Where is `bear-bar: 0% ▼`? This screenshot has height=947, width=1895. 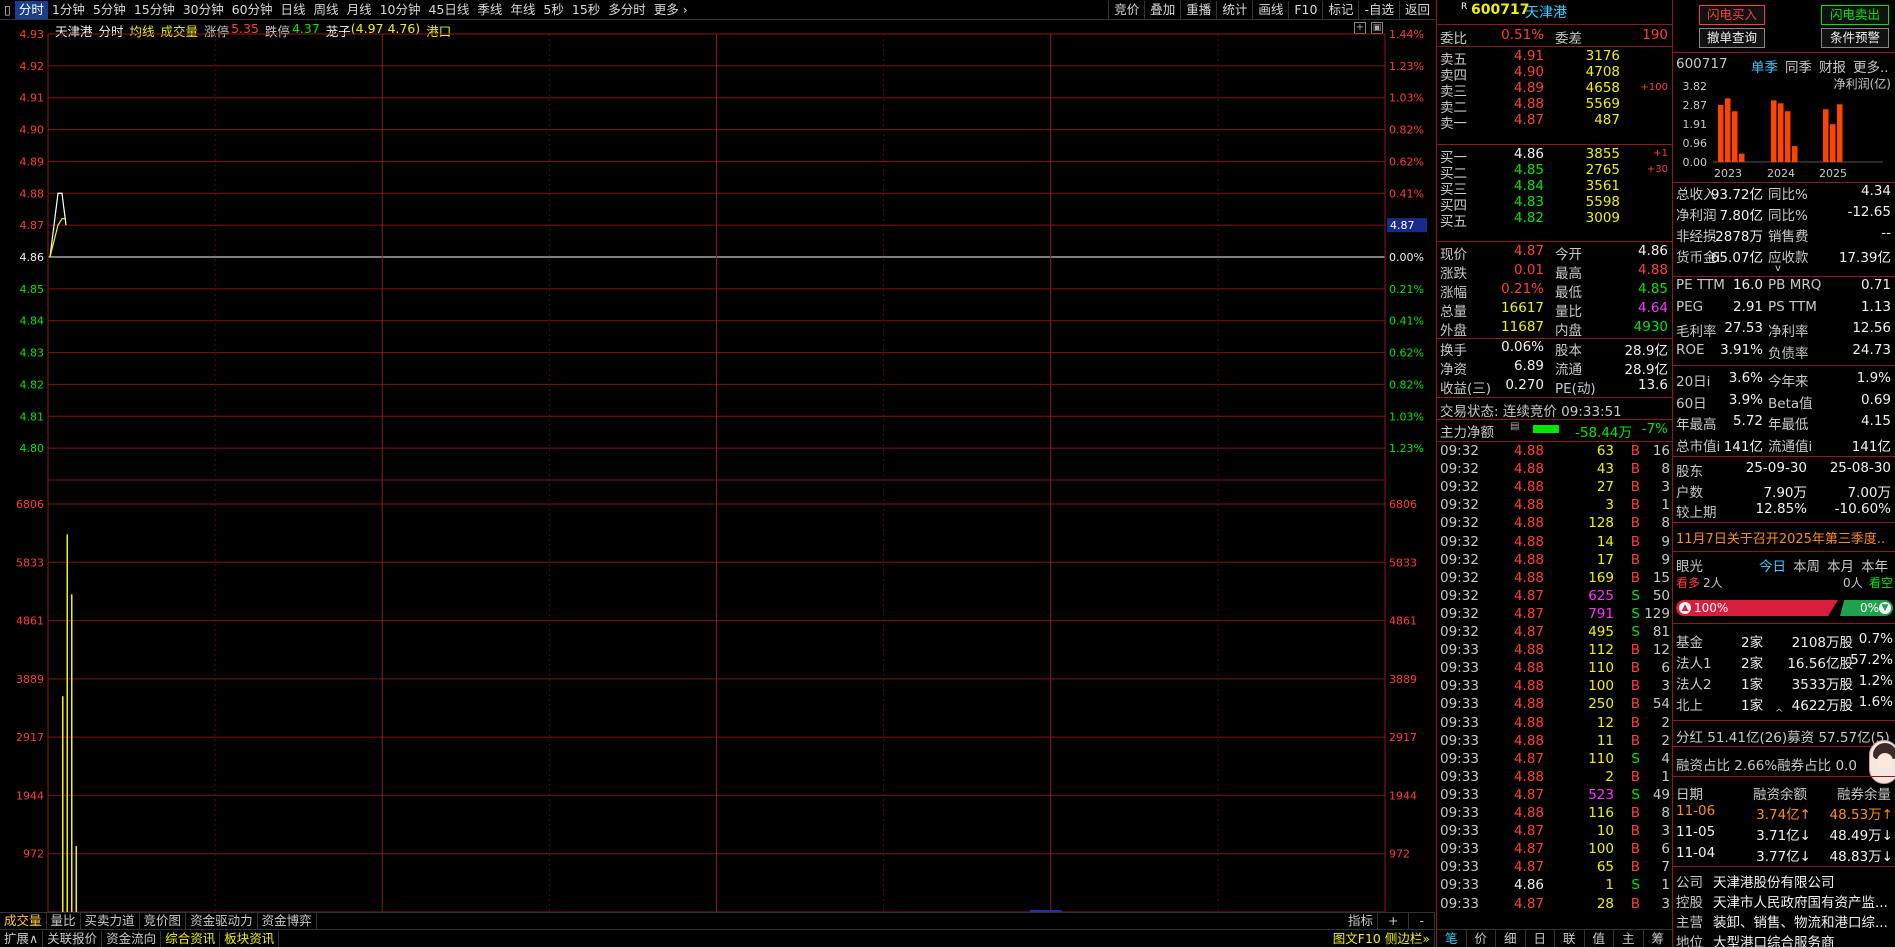 bear-bar: 0% ▼ is located at coordinates (1866, 608).